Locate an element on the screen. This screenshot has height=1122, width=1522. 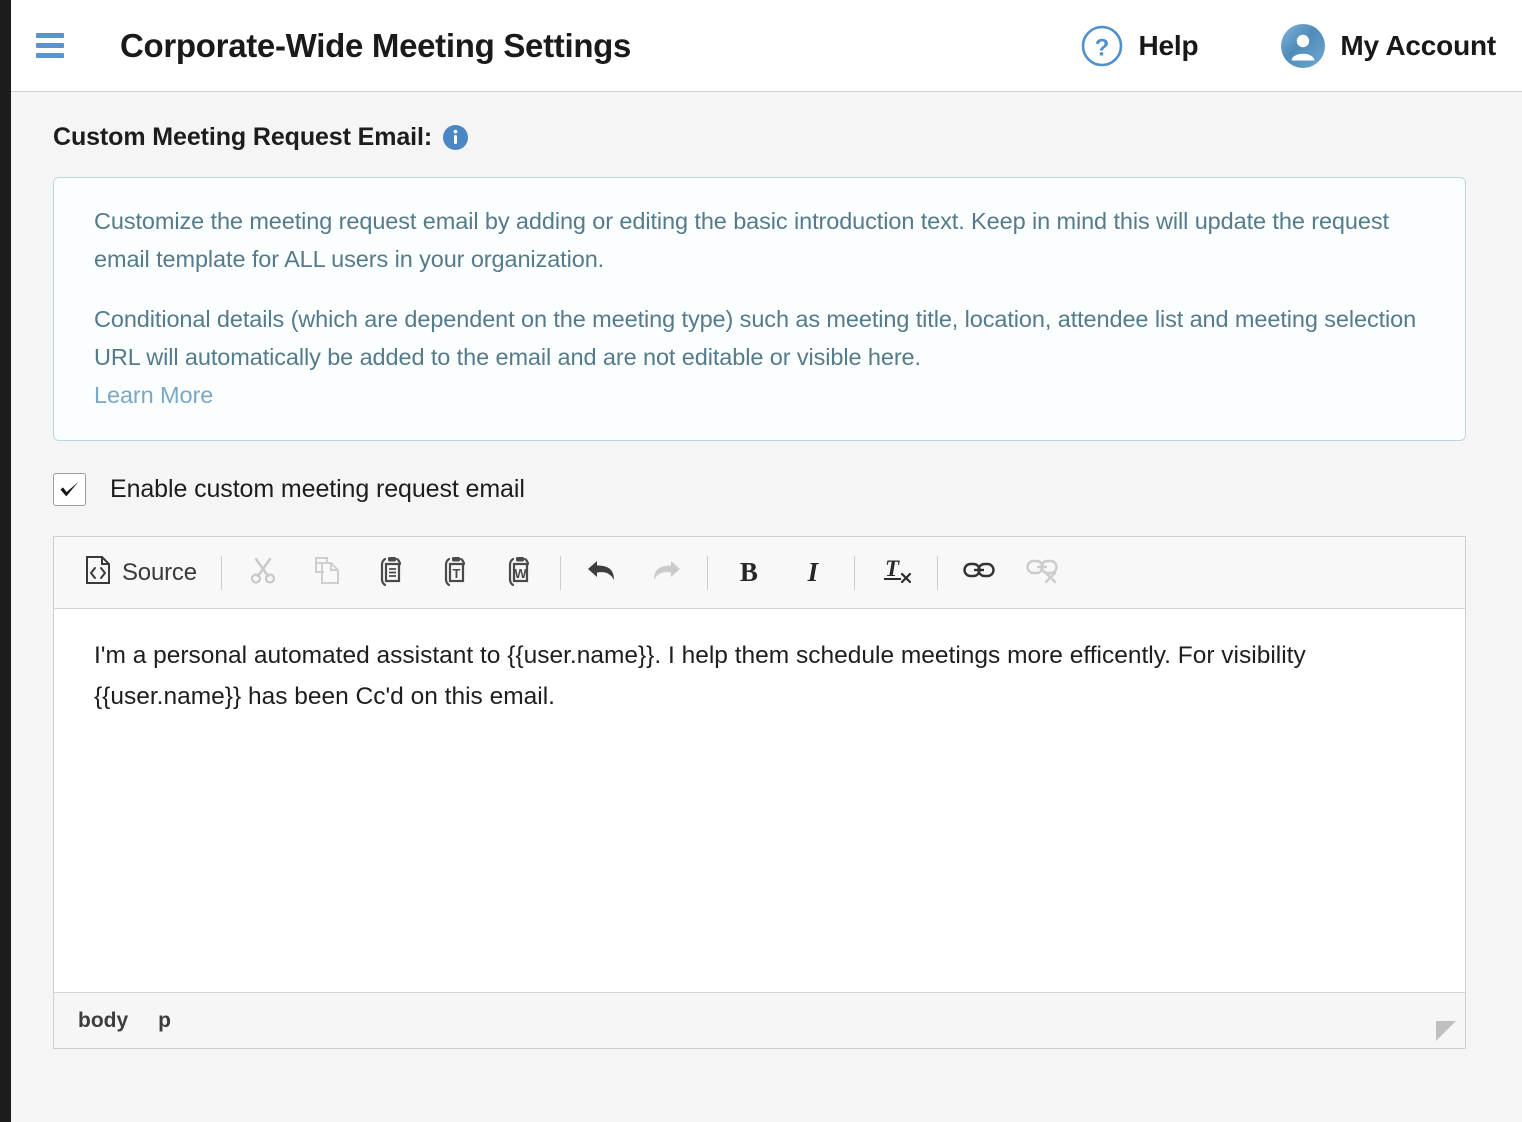
enable-custom-email-label: Enable custom meeting request email is located at coordinates (317, 489).